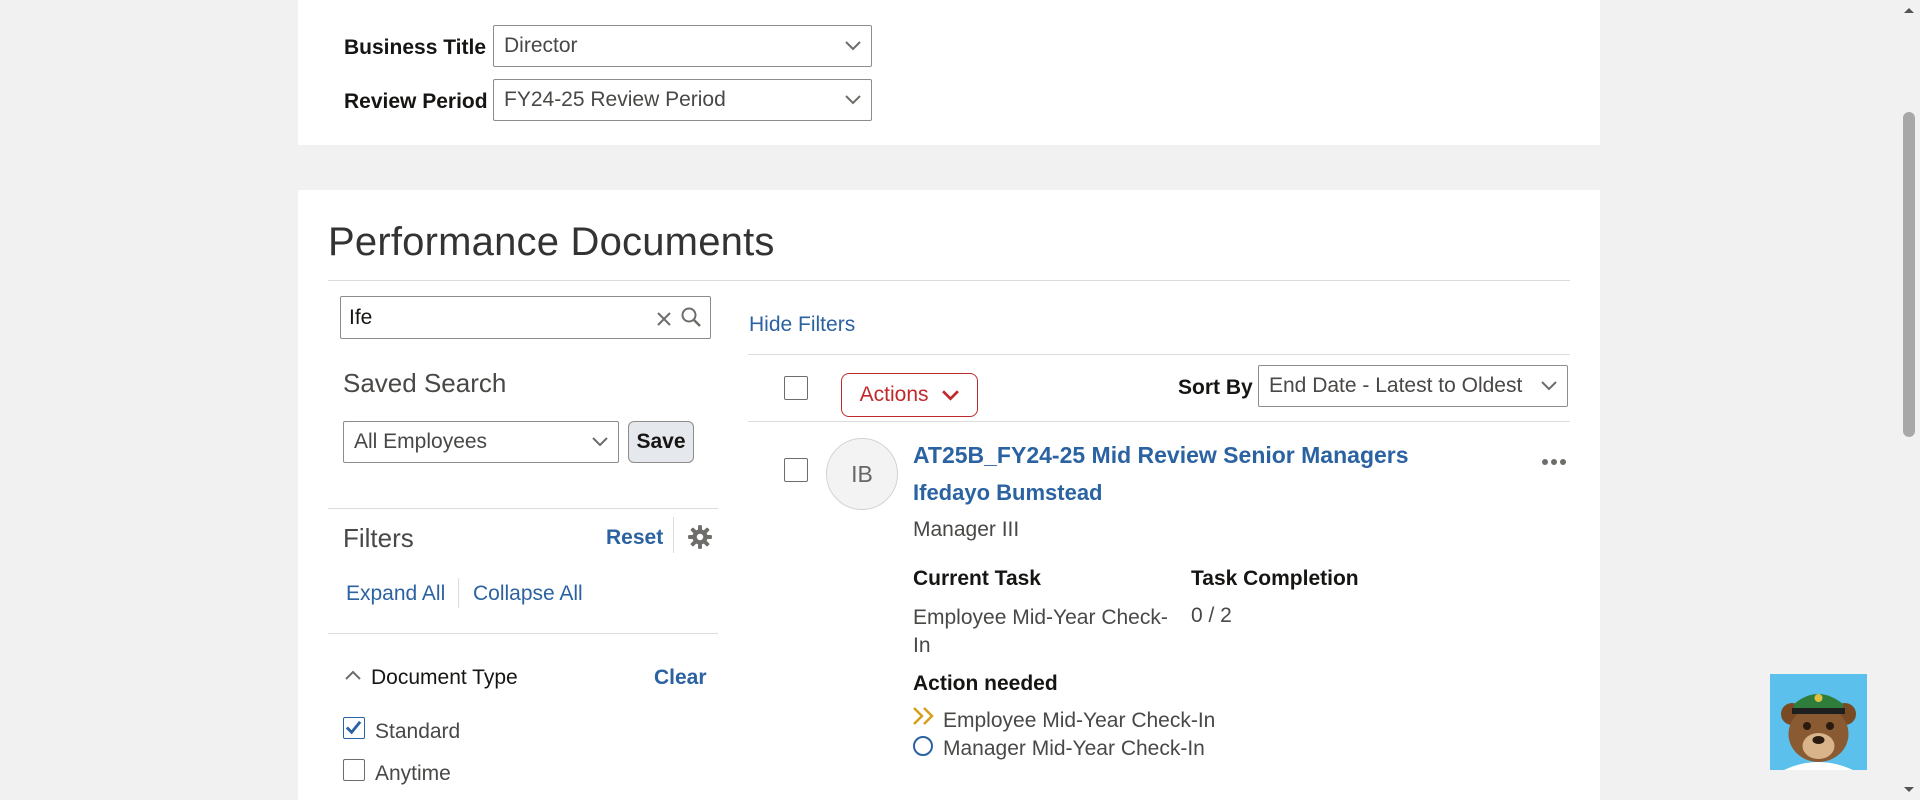  I want to click on saved-search-select: All Employees, so click(481, 442).